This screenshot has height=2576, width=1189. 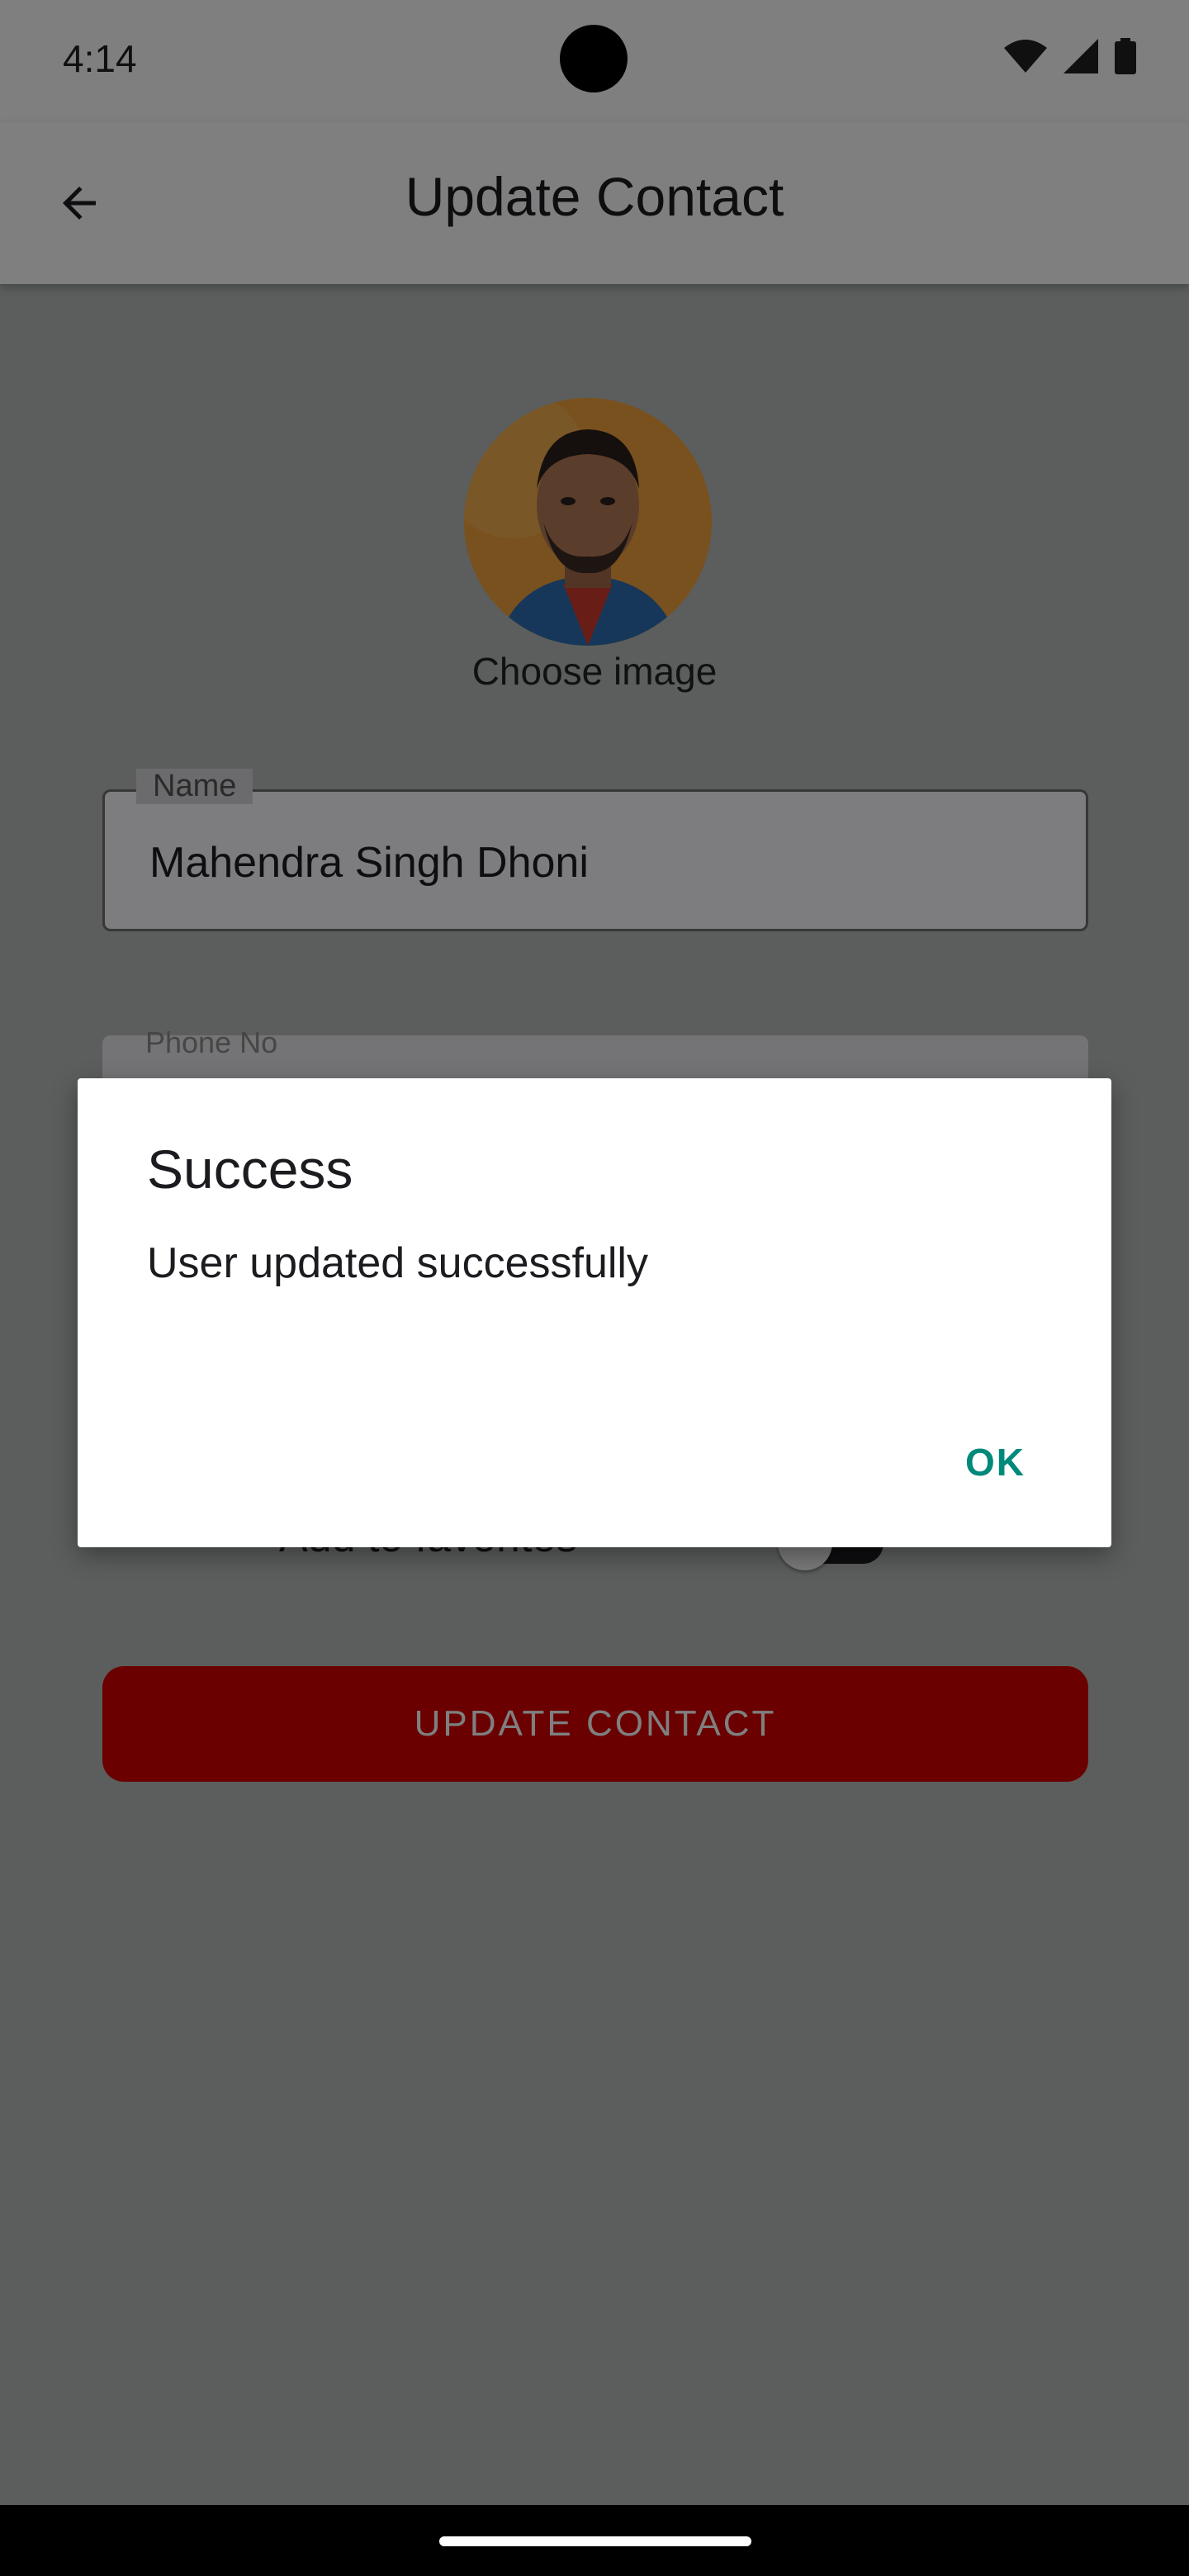 I want to click on ok-button: OK, so click(x=995, y=1462).